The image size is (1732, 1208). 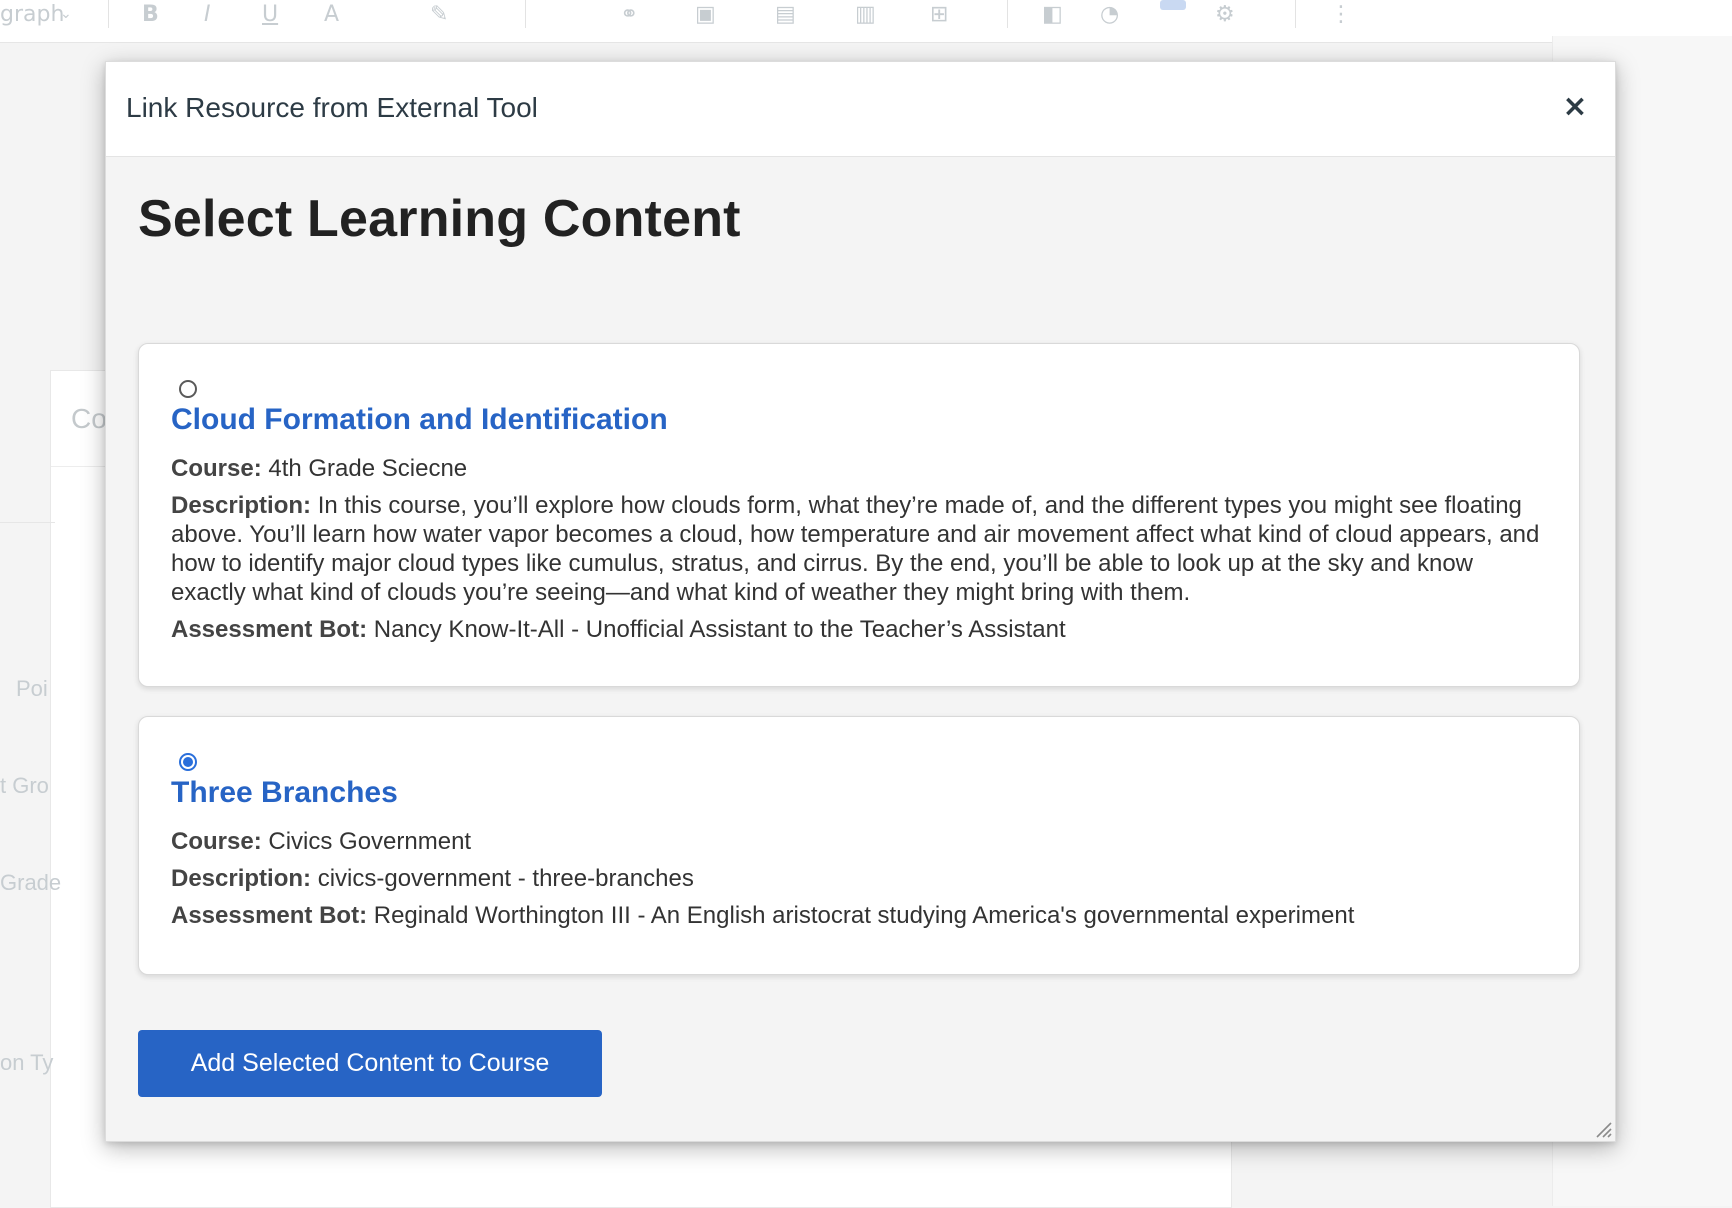 I want to click on page-title: Select Learning Content, so click(x=439, y=219).